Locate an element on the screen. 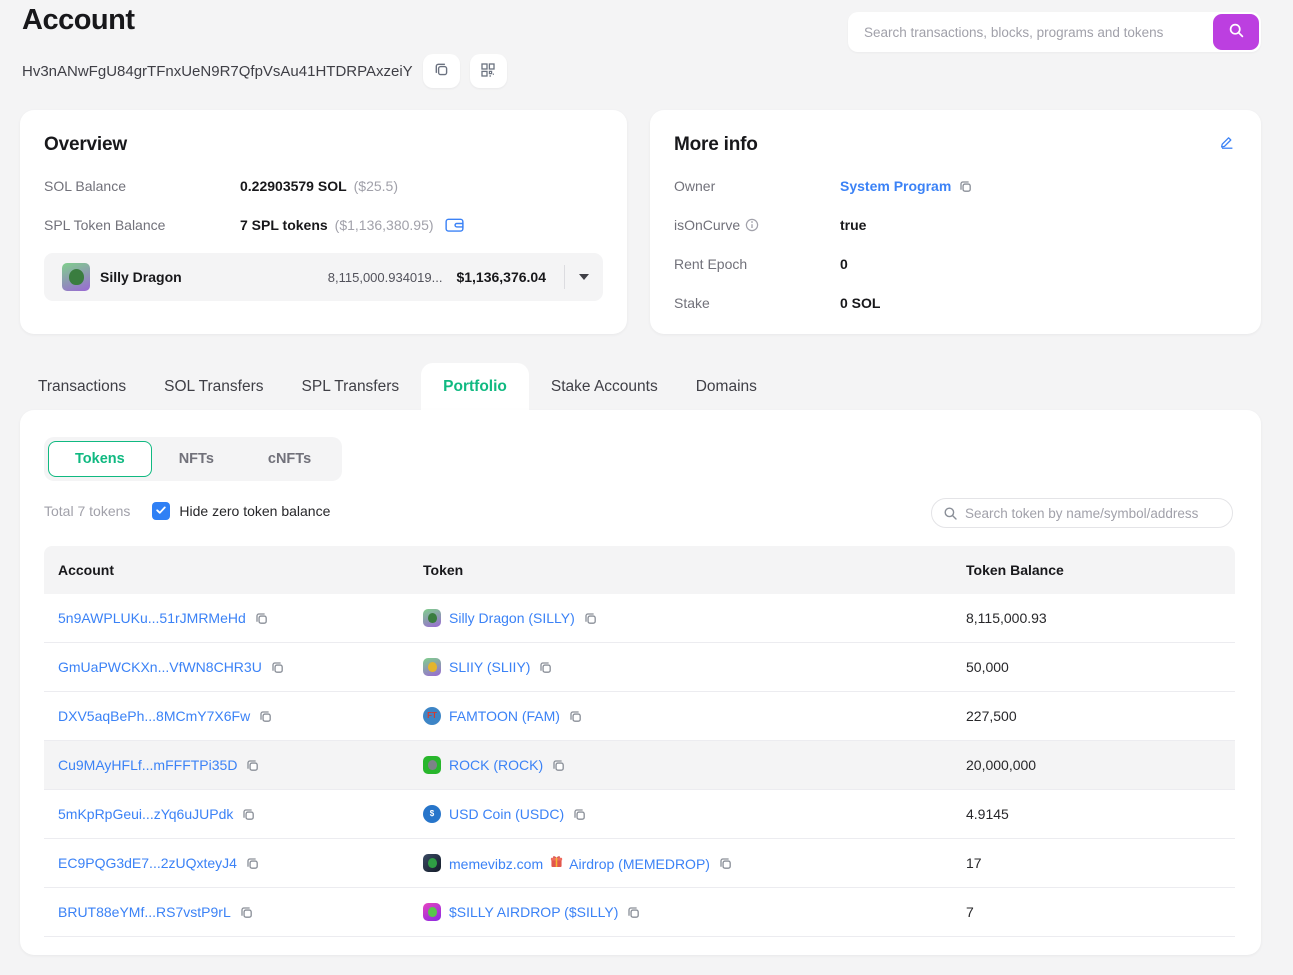  token-cell: memevibz.com Airdrop (MEMEDROP) is located at coordinates (680, 863).